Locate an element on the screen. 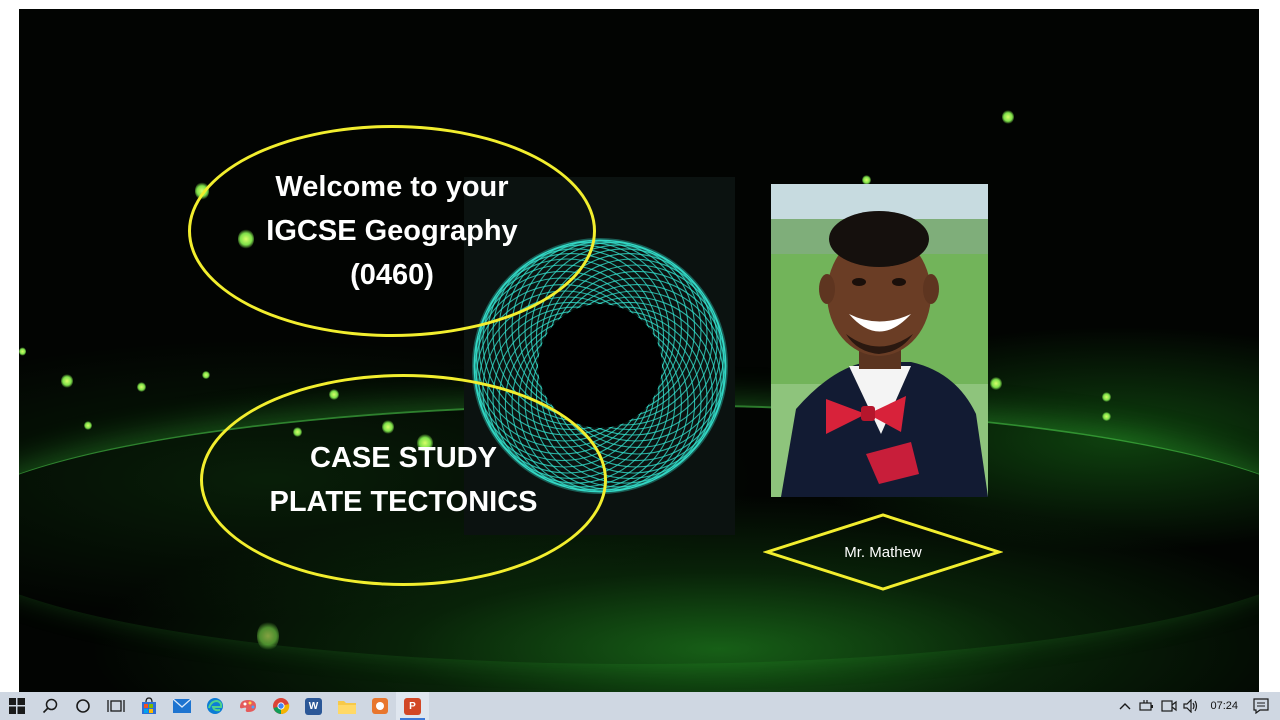 This screenshot has height=720, width=1280. show-hidden-icons-button is located at coordinates (1125, 706).